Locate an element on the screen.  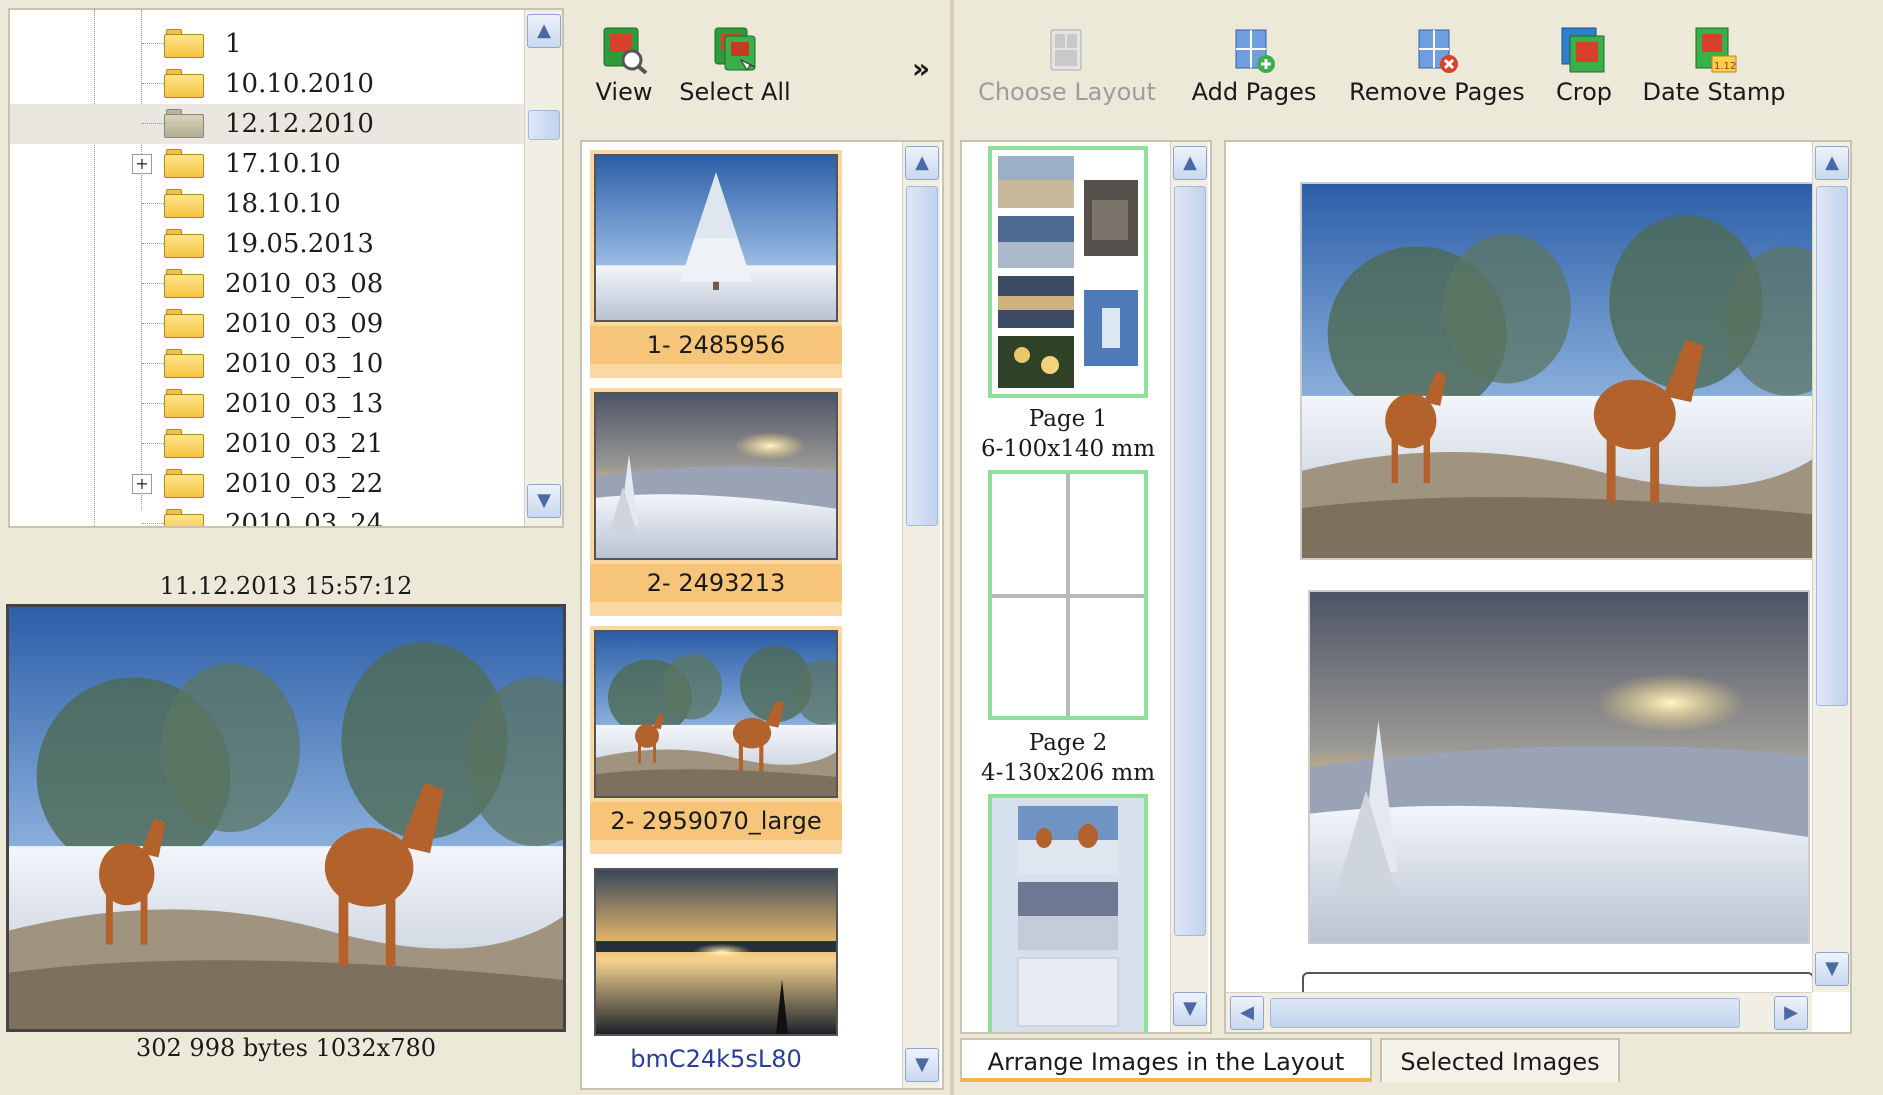
choose-layout-button: Choose Layout is located at coordinates (1067, 66).